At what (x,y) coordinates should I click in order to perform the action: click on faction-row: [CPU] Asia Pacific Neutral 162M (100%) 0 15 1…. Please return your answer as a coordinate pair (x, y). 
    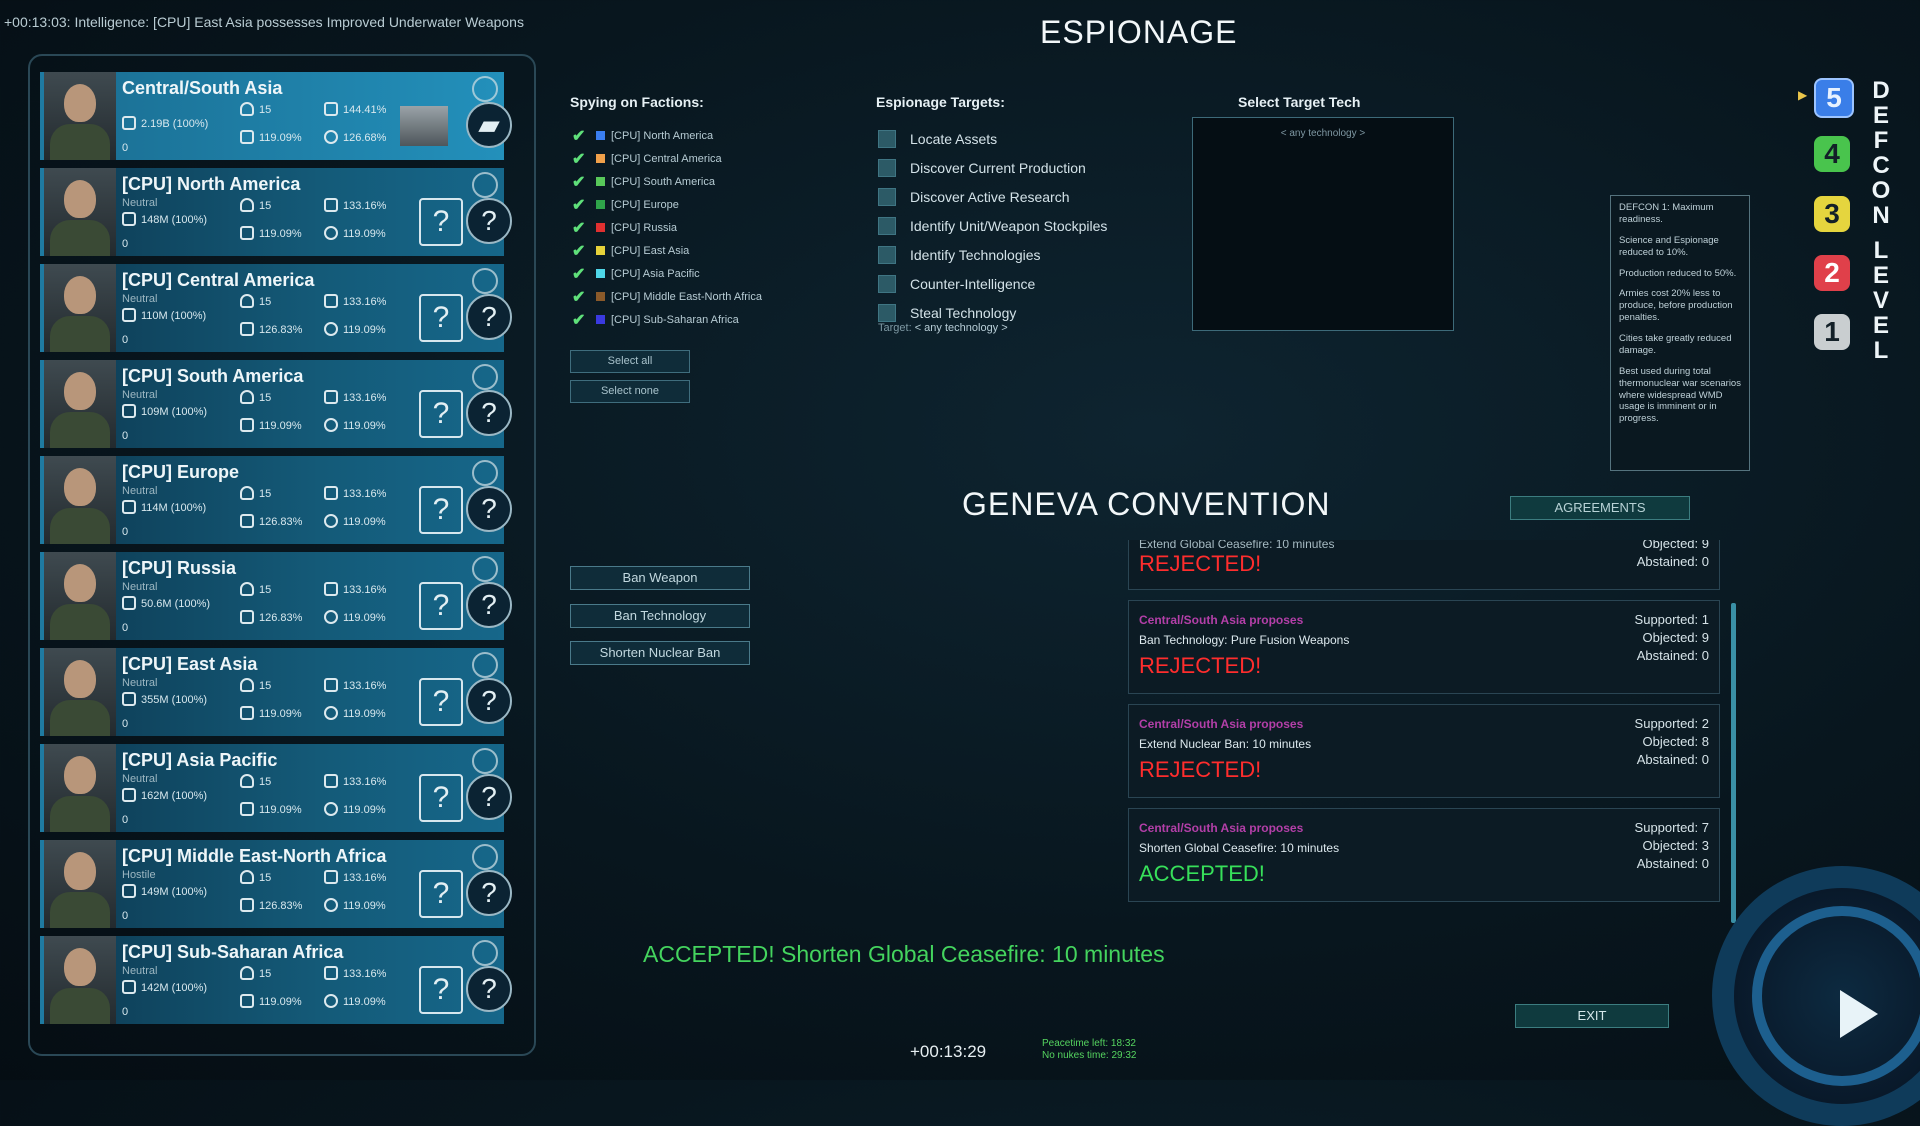
    Looking at the image, I should click on (276, 788).